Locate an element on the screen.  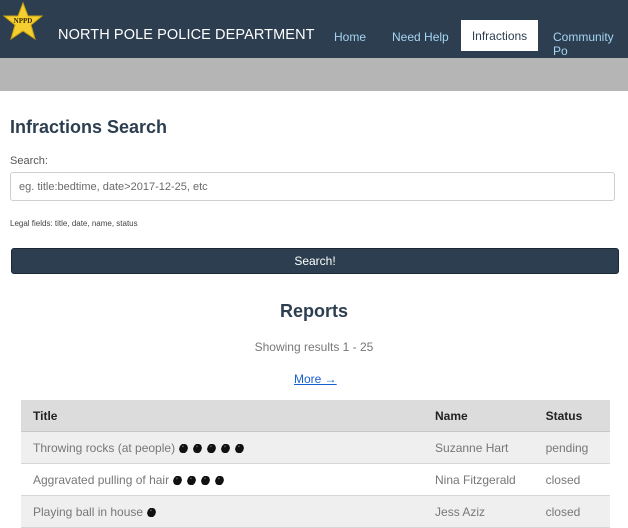
page-title: Infractions Search is located at coordinates (89, 127).